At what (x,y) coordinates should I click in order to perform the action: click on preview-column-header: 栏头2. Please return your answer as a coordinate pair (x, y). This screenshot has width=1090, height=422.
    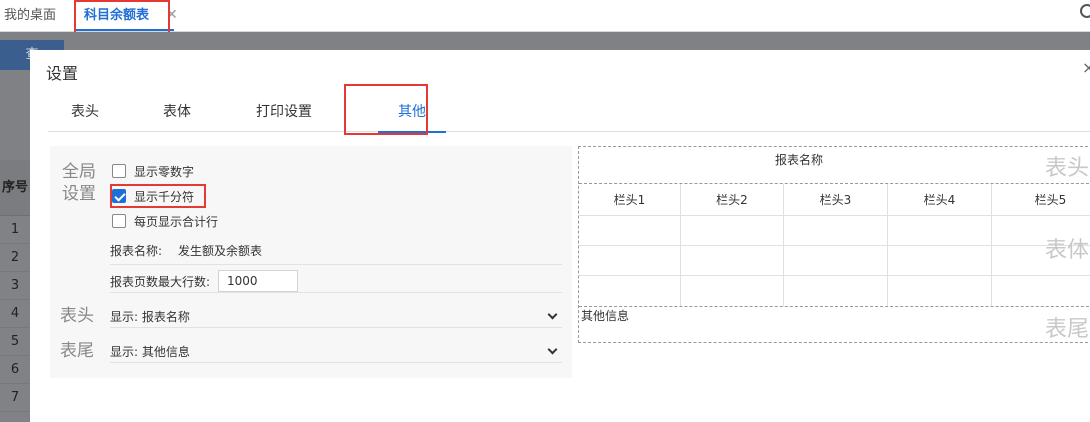
    Looking at the image, I should click on (732, 199).